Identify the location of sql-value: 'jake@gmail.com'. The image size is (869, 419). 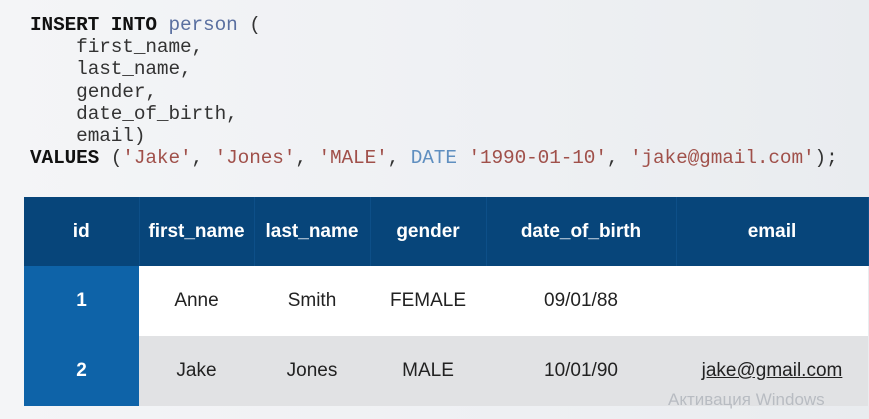
(722, 158).